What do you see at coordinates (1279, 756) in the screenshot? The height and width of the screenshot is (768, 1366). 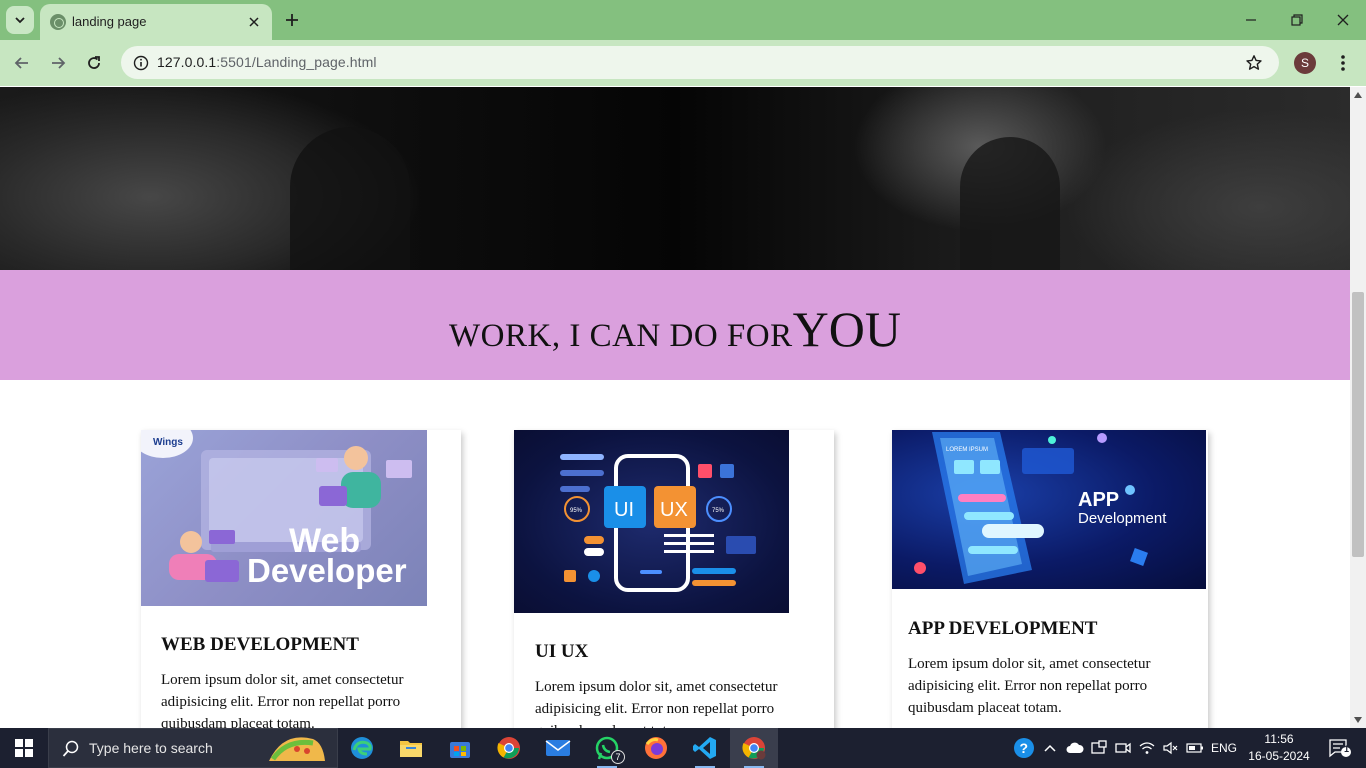 I see `clock-date: 16-05-2024` at bounding box center [1279, 756].